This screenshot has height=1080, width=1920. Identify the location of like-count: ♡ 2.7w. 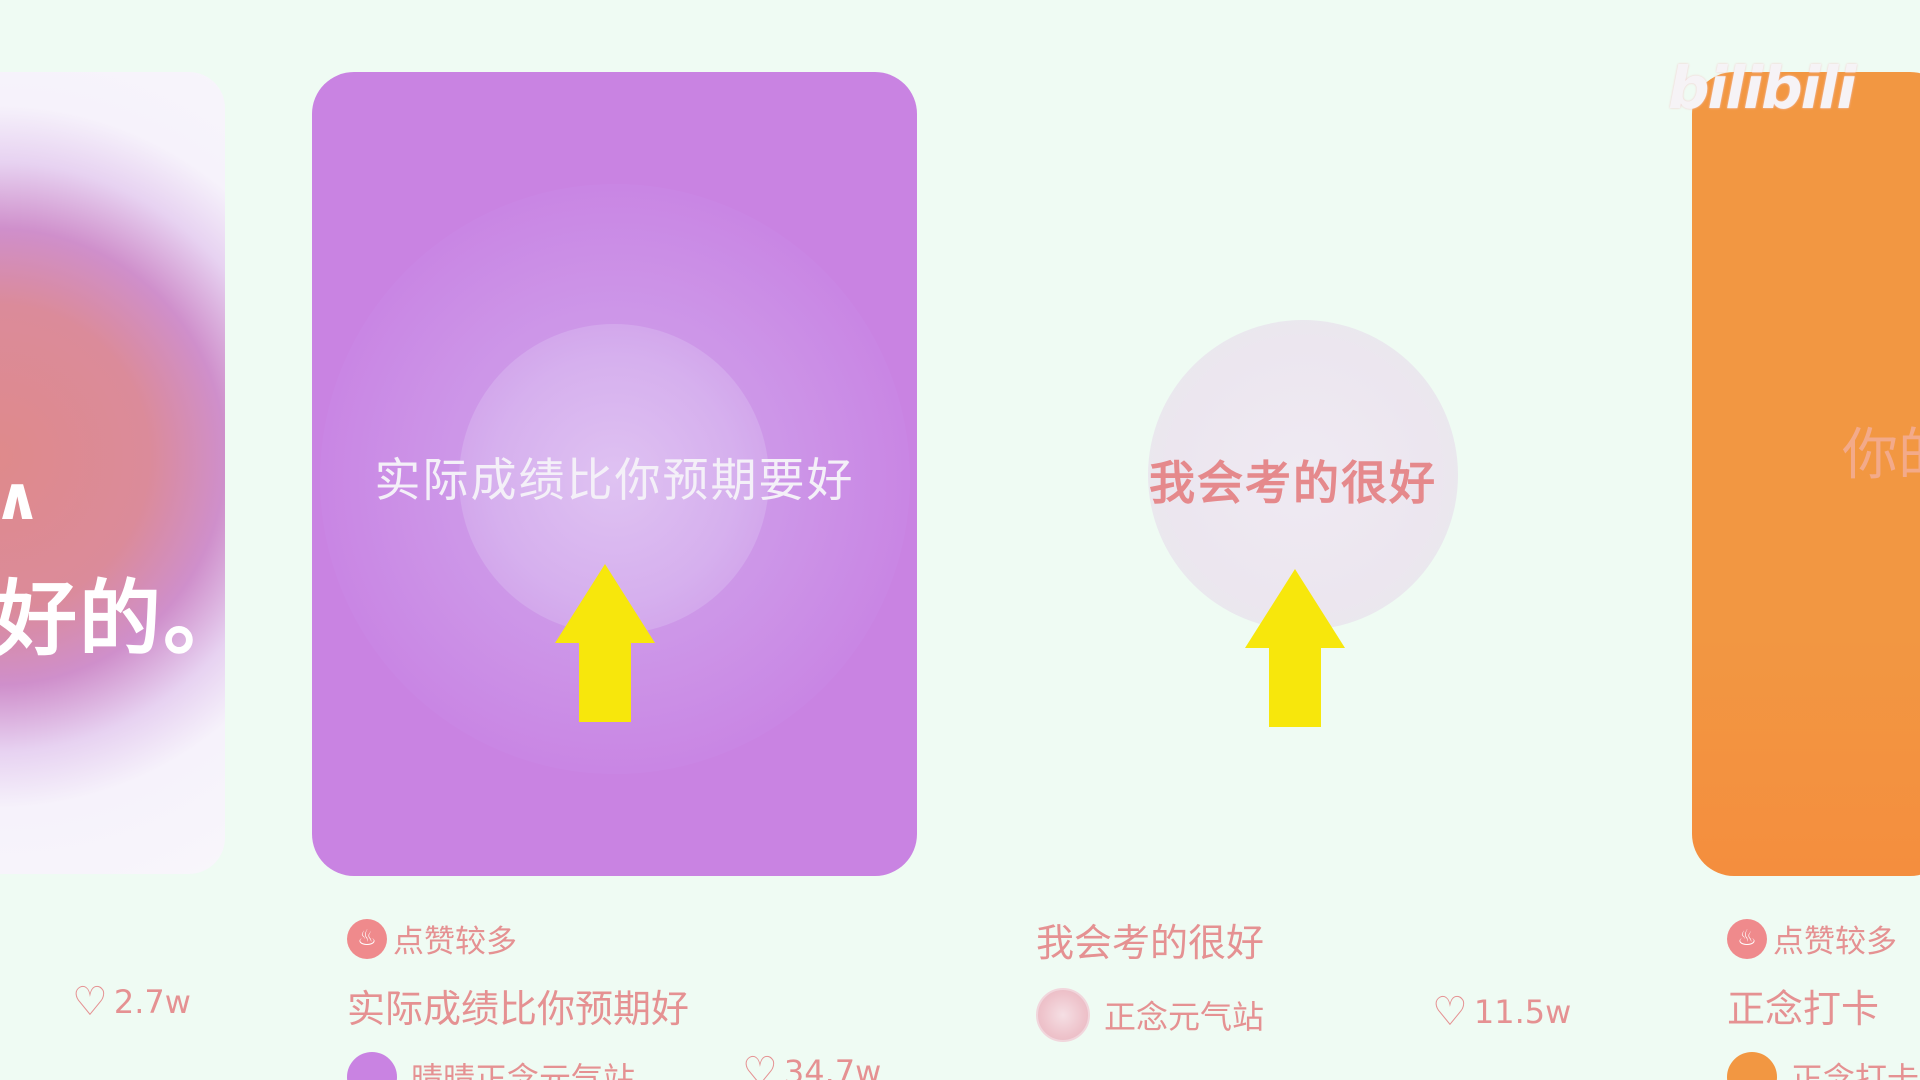
(131, 1002).